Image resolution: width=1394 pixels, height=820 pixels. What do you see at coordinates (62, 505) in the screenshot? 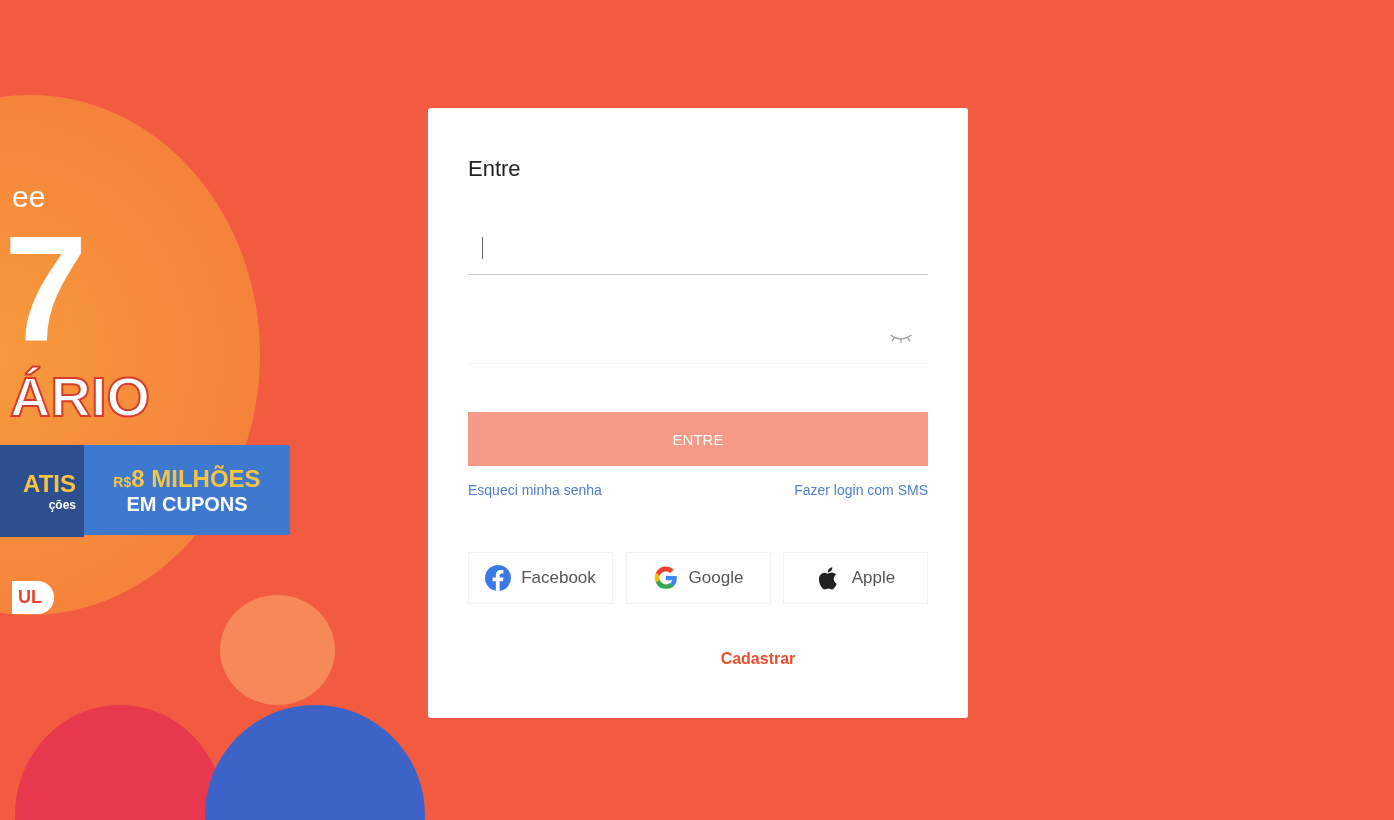
I see `ribbon-subtitle: ções` at bounding box center [62, 505].